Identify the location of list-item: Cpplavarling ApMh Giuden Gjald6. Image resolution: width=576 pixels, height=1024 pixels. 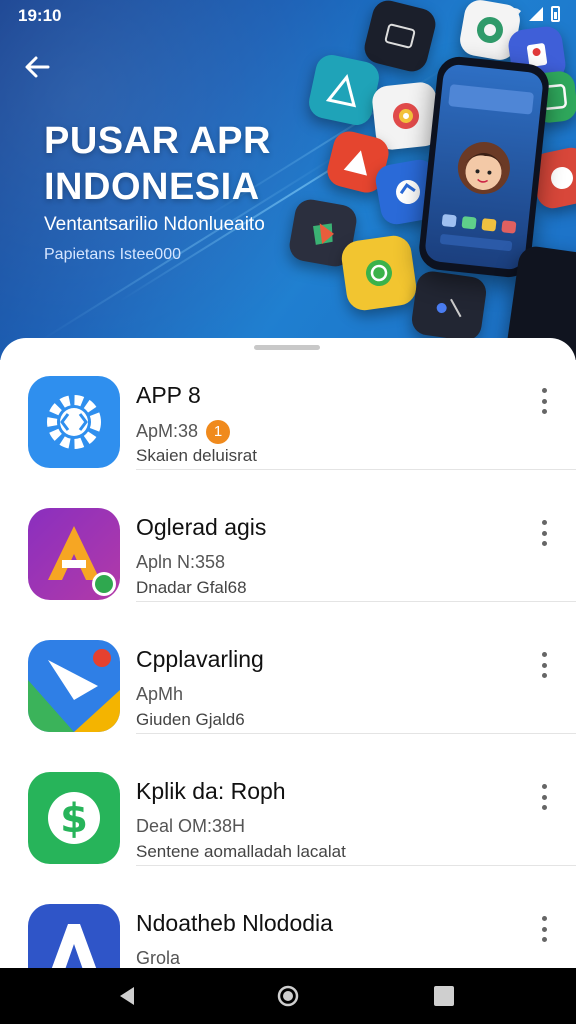
(288, 668).